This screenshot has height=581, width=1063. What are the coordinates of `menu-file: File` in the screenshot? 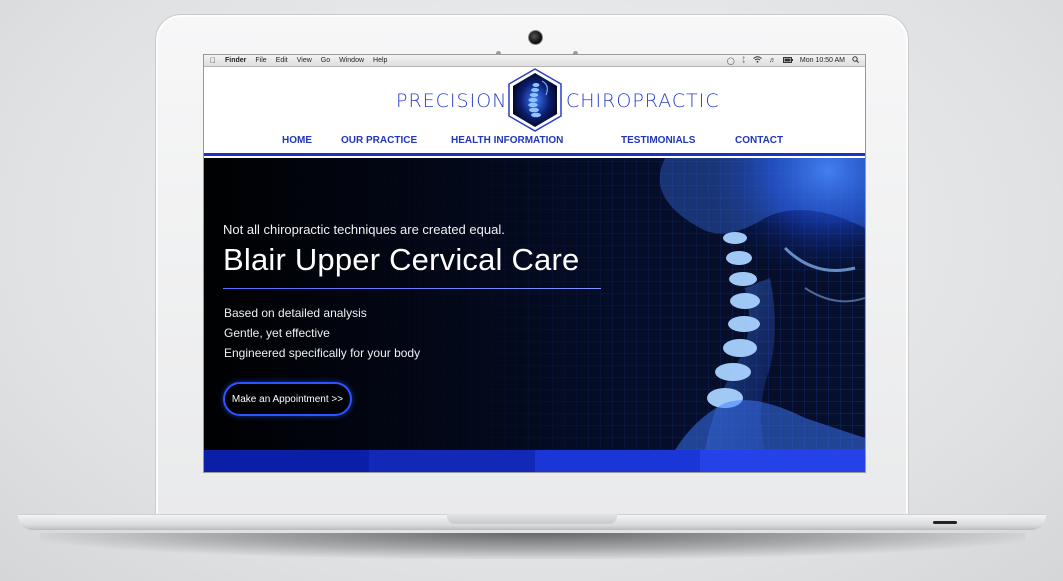 It's located at (260, 60).